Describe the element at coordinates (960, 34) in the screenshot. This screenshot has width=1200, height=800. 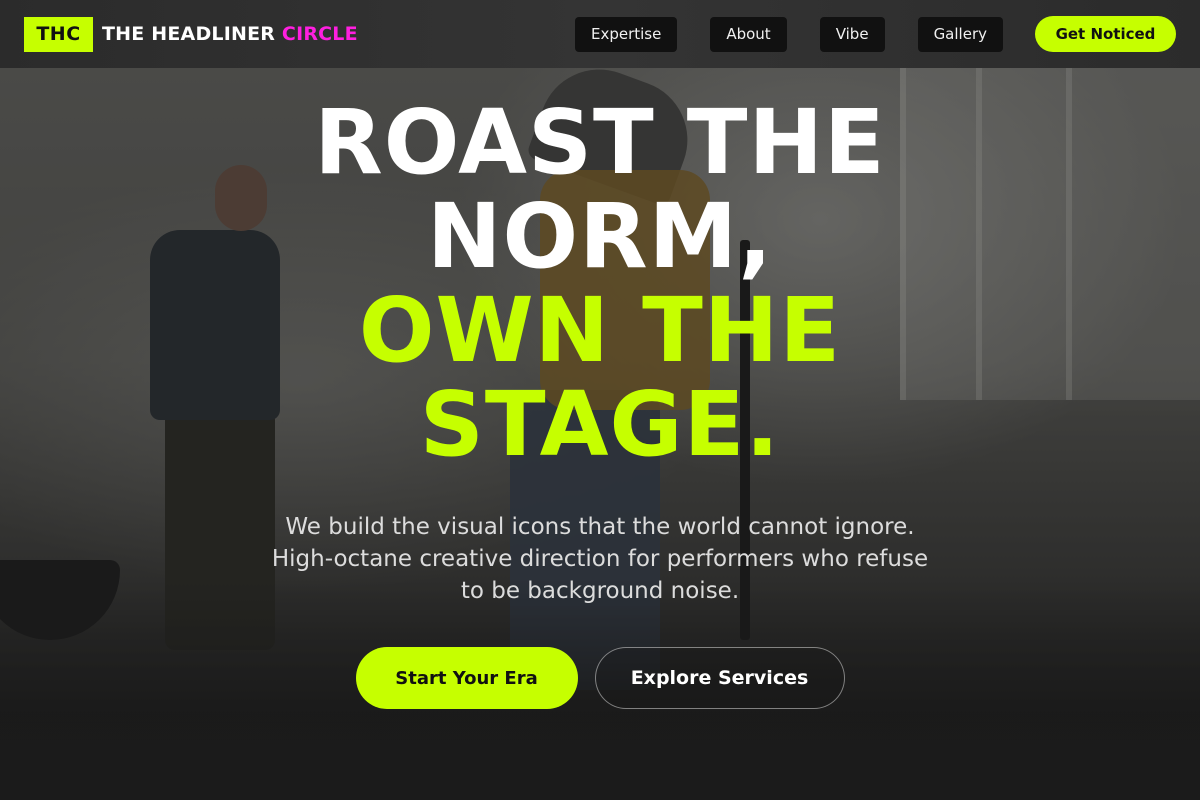
I see `nav-item-gallery: Gallery` at that location.